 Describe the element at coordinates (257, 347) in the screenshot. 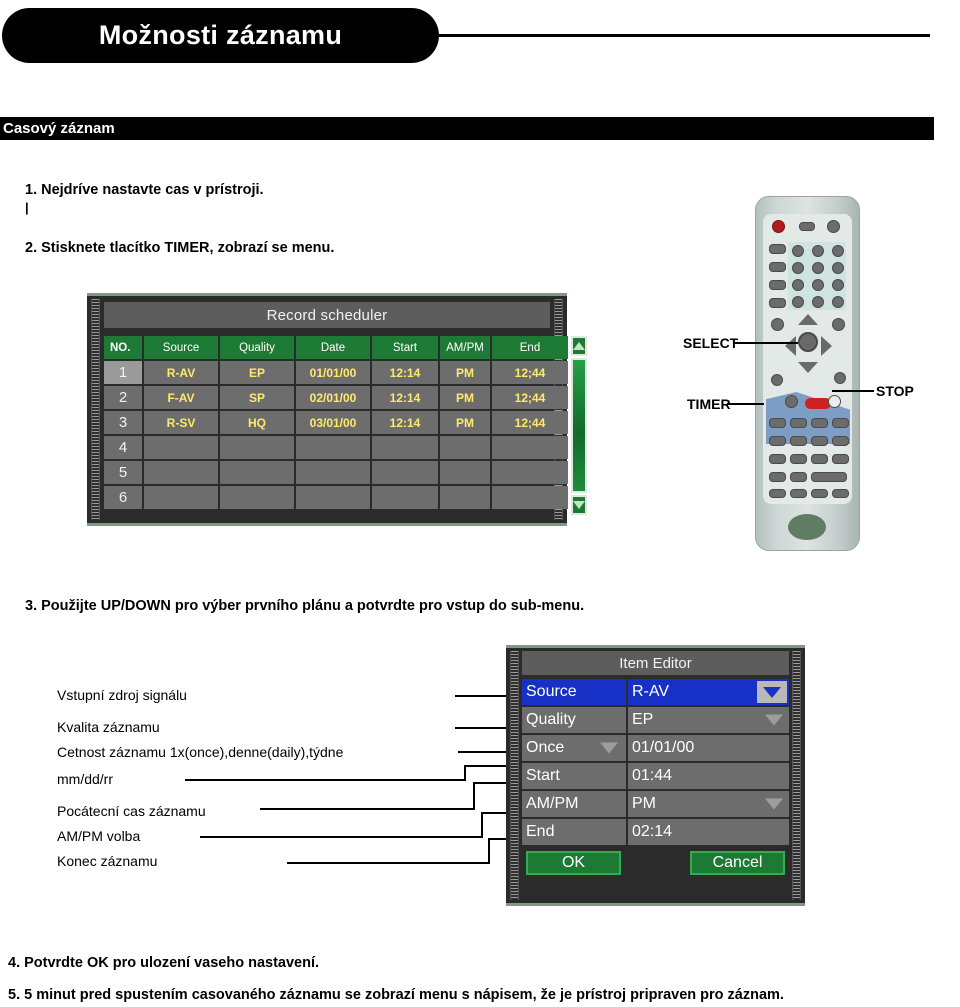

I see `column-header-quality: Quality` at that location.